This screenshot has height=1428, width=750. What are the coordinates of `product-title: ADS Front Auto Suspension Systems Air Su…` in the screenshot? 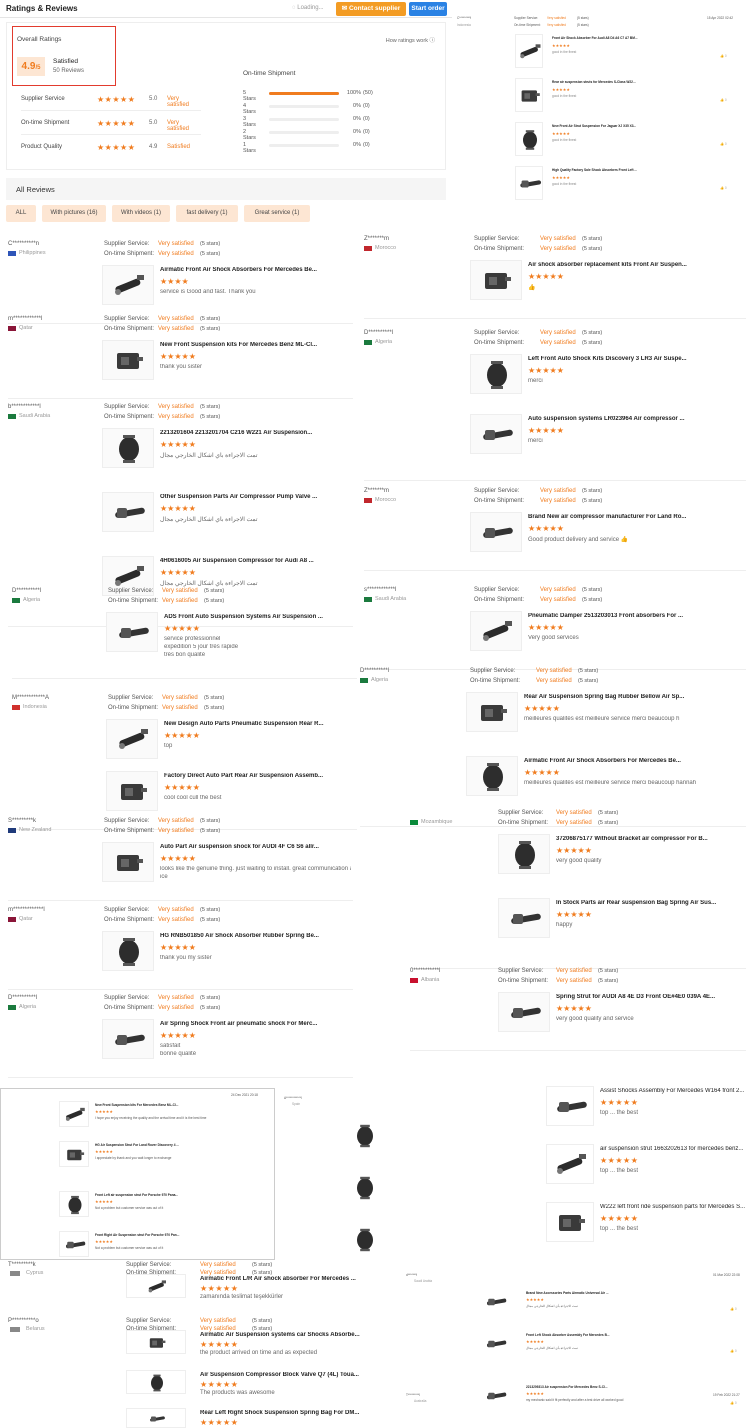 It's located at (259, 617).